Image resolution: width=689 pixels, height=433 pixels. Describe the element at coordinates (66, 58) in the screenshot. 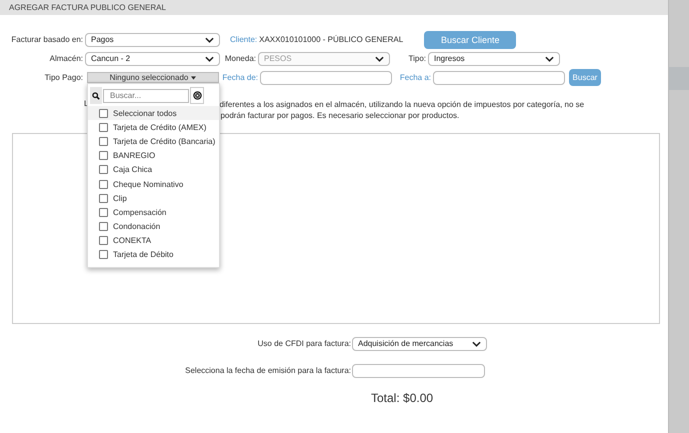

I see `field-label: Almacén:` at that location.